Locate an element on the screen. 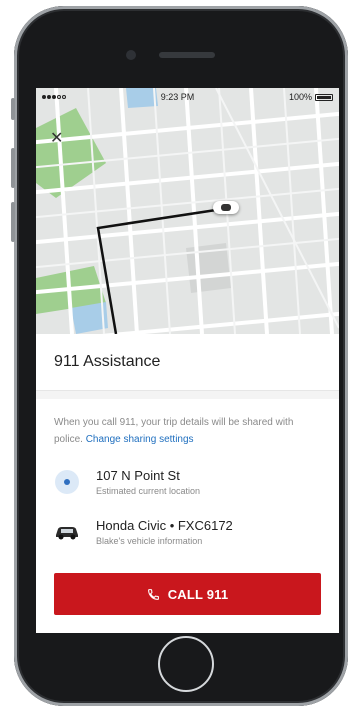 The width and height of the screenshot is (362, 716). call-911-button: CALL 911 is located at coordinates (187, 594).